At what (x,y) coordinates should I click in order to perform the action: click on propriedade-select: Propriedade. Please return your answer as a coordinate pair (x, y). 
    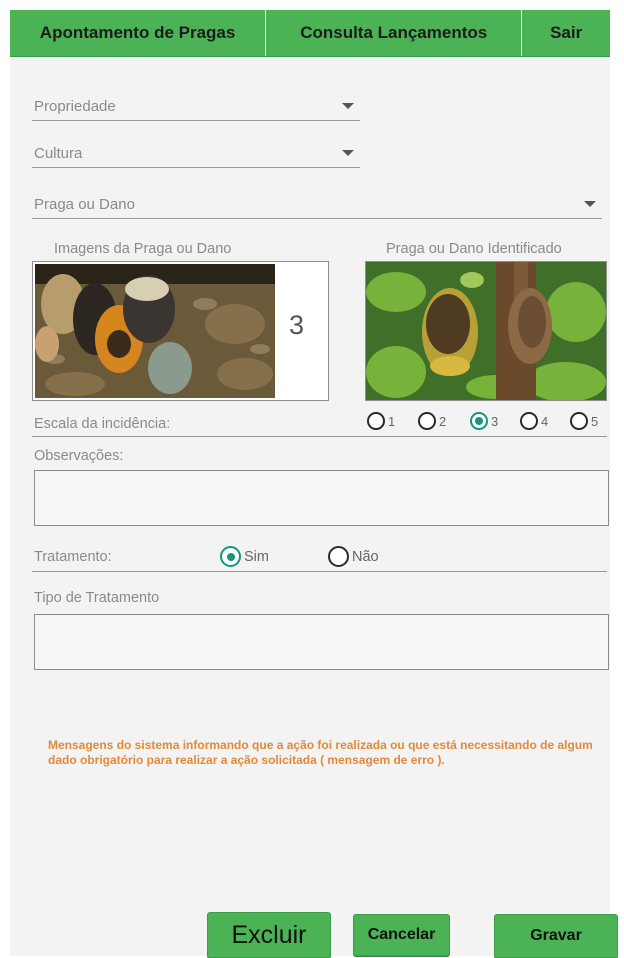
    Looking at the image, I should click on (196, 106).